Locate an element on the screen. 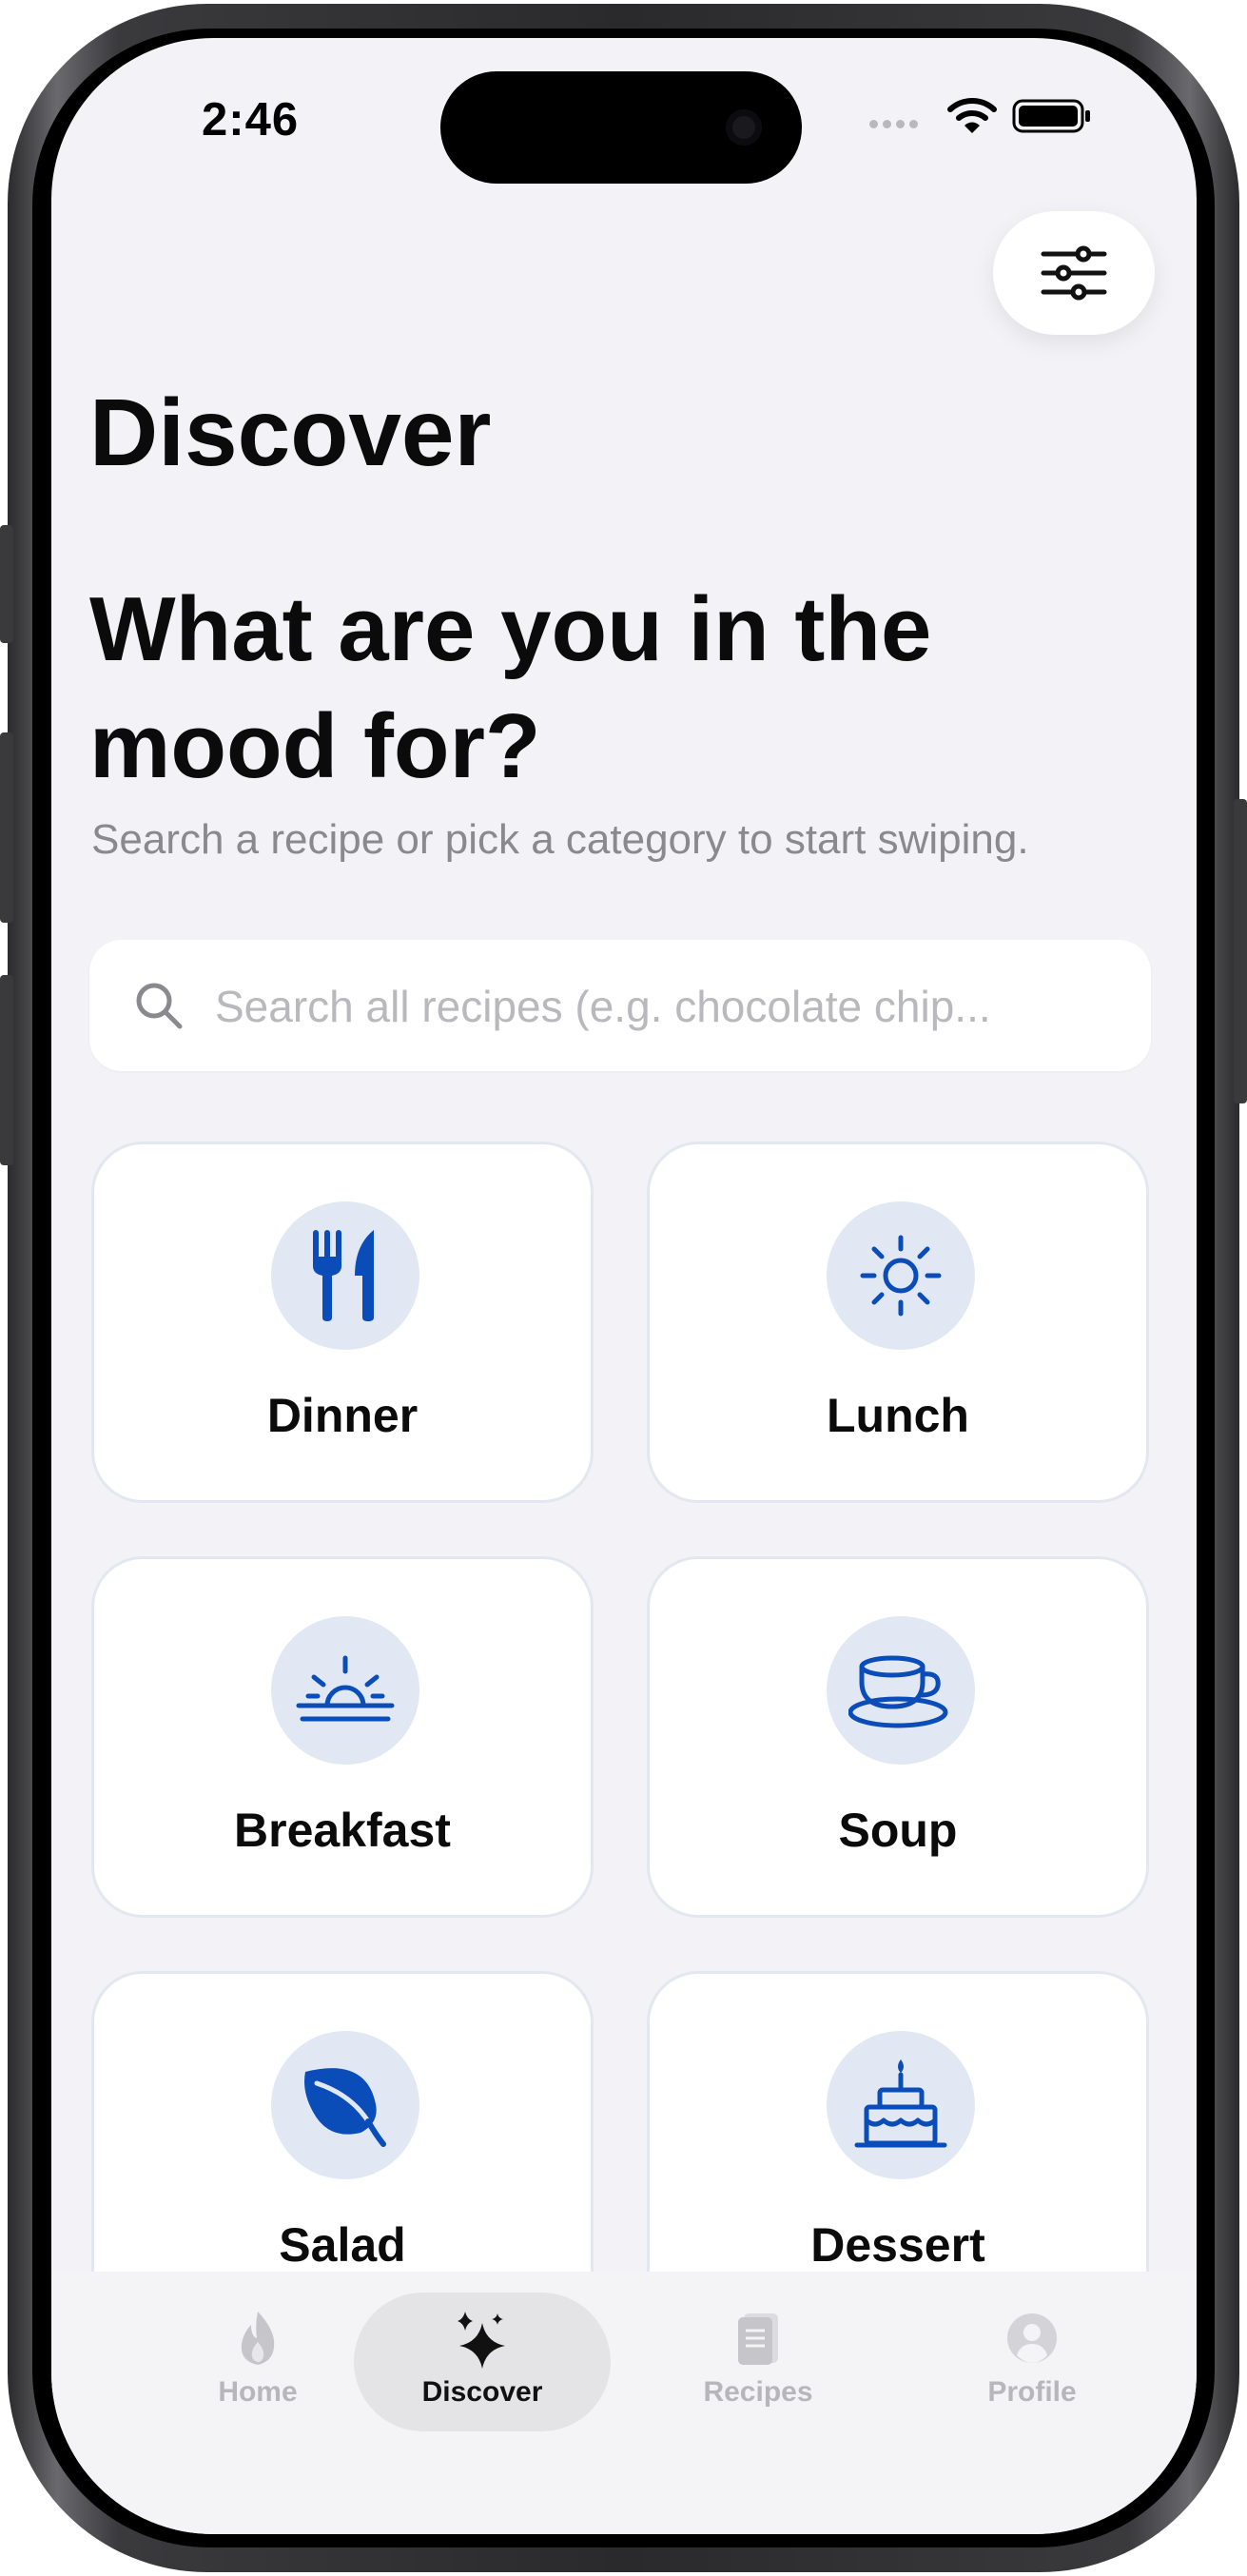 The image size is (1247, 2576). tab-recipes: Recipes is located at coordinates (758, 2362).